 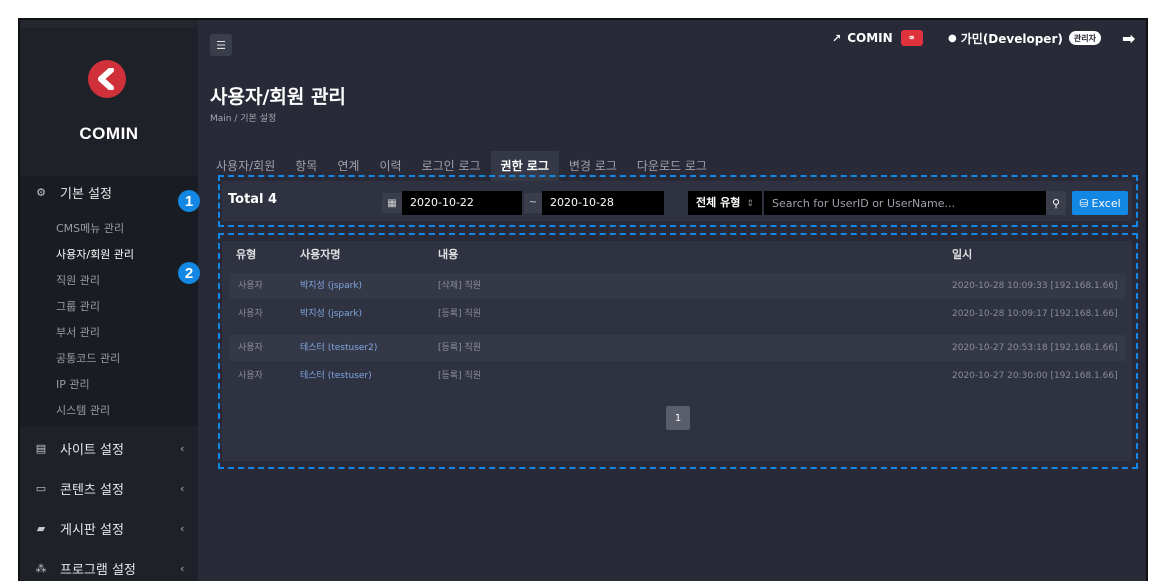 I want to click on site-label: COMIN, so click(x=870, y=38).